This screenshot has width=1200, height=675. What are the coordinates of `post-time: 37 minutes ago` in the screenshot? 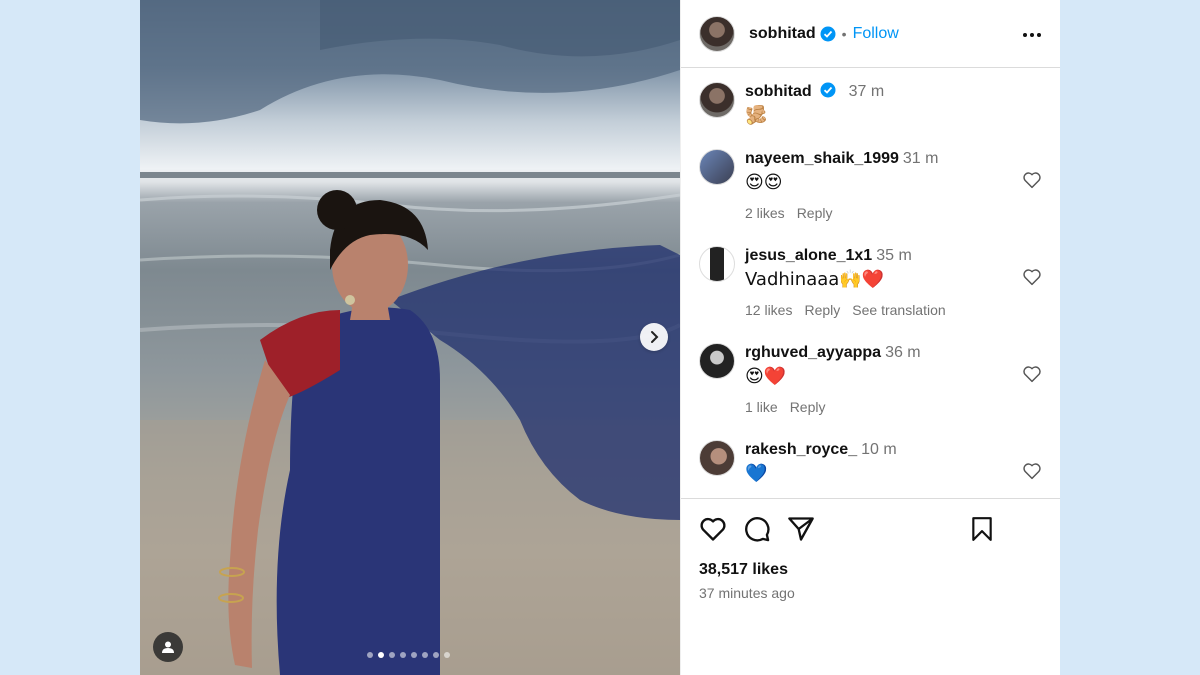 It's located at (747, 593).